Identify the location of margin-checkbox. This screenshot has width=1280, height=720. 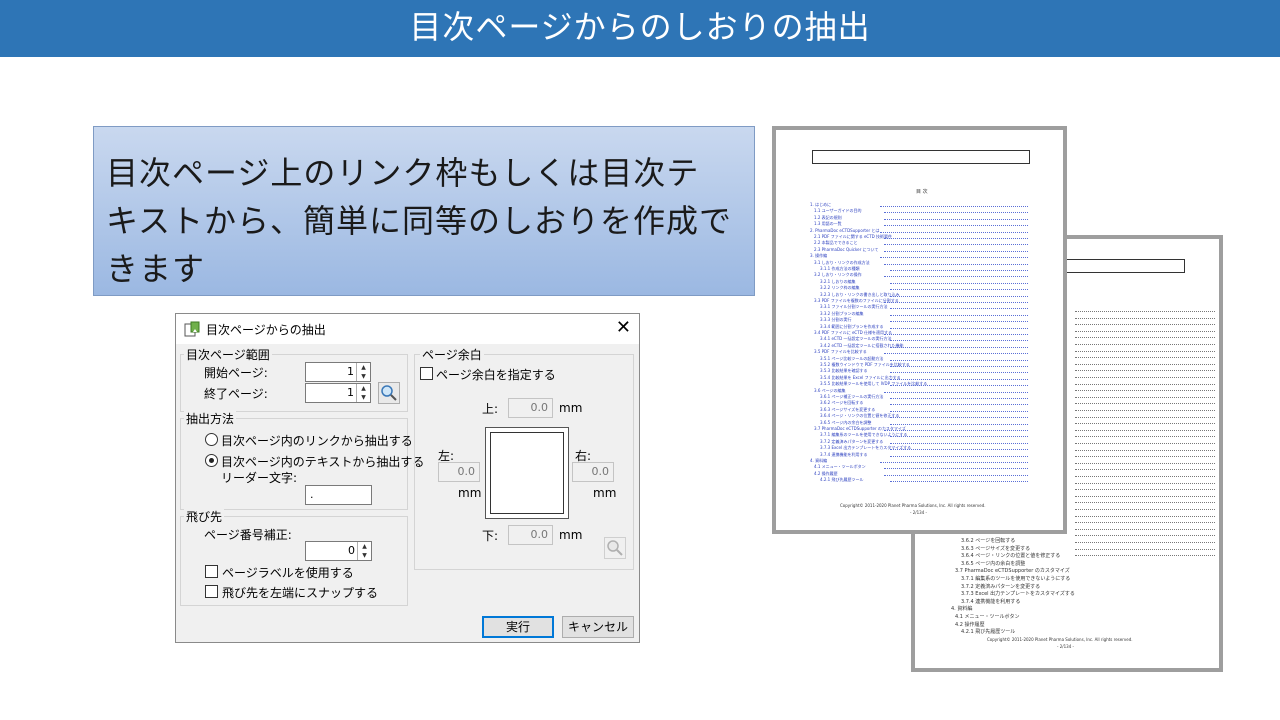
(426, 373).